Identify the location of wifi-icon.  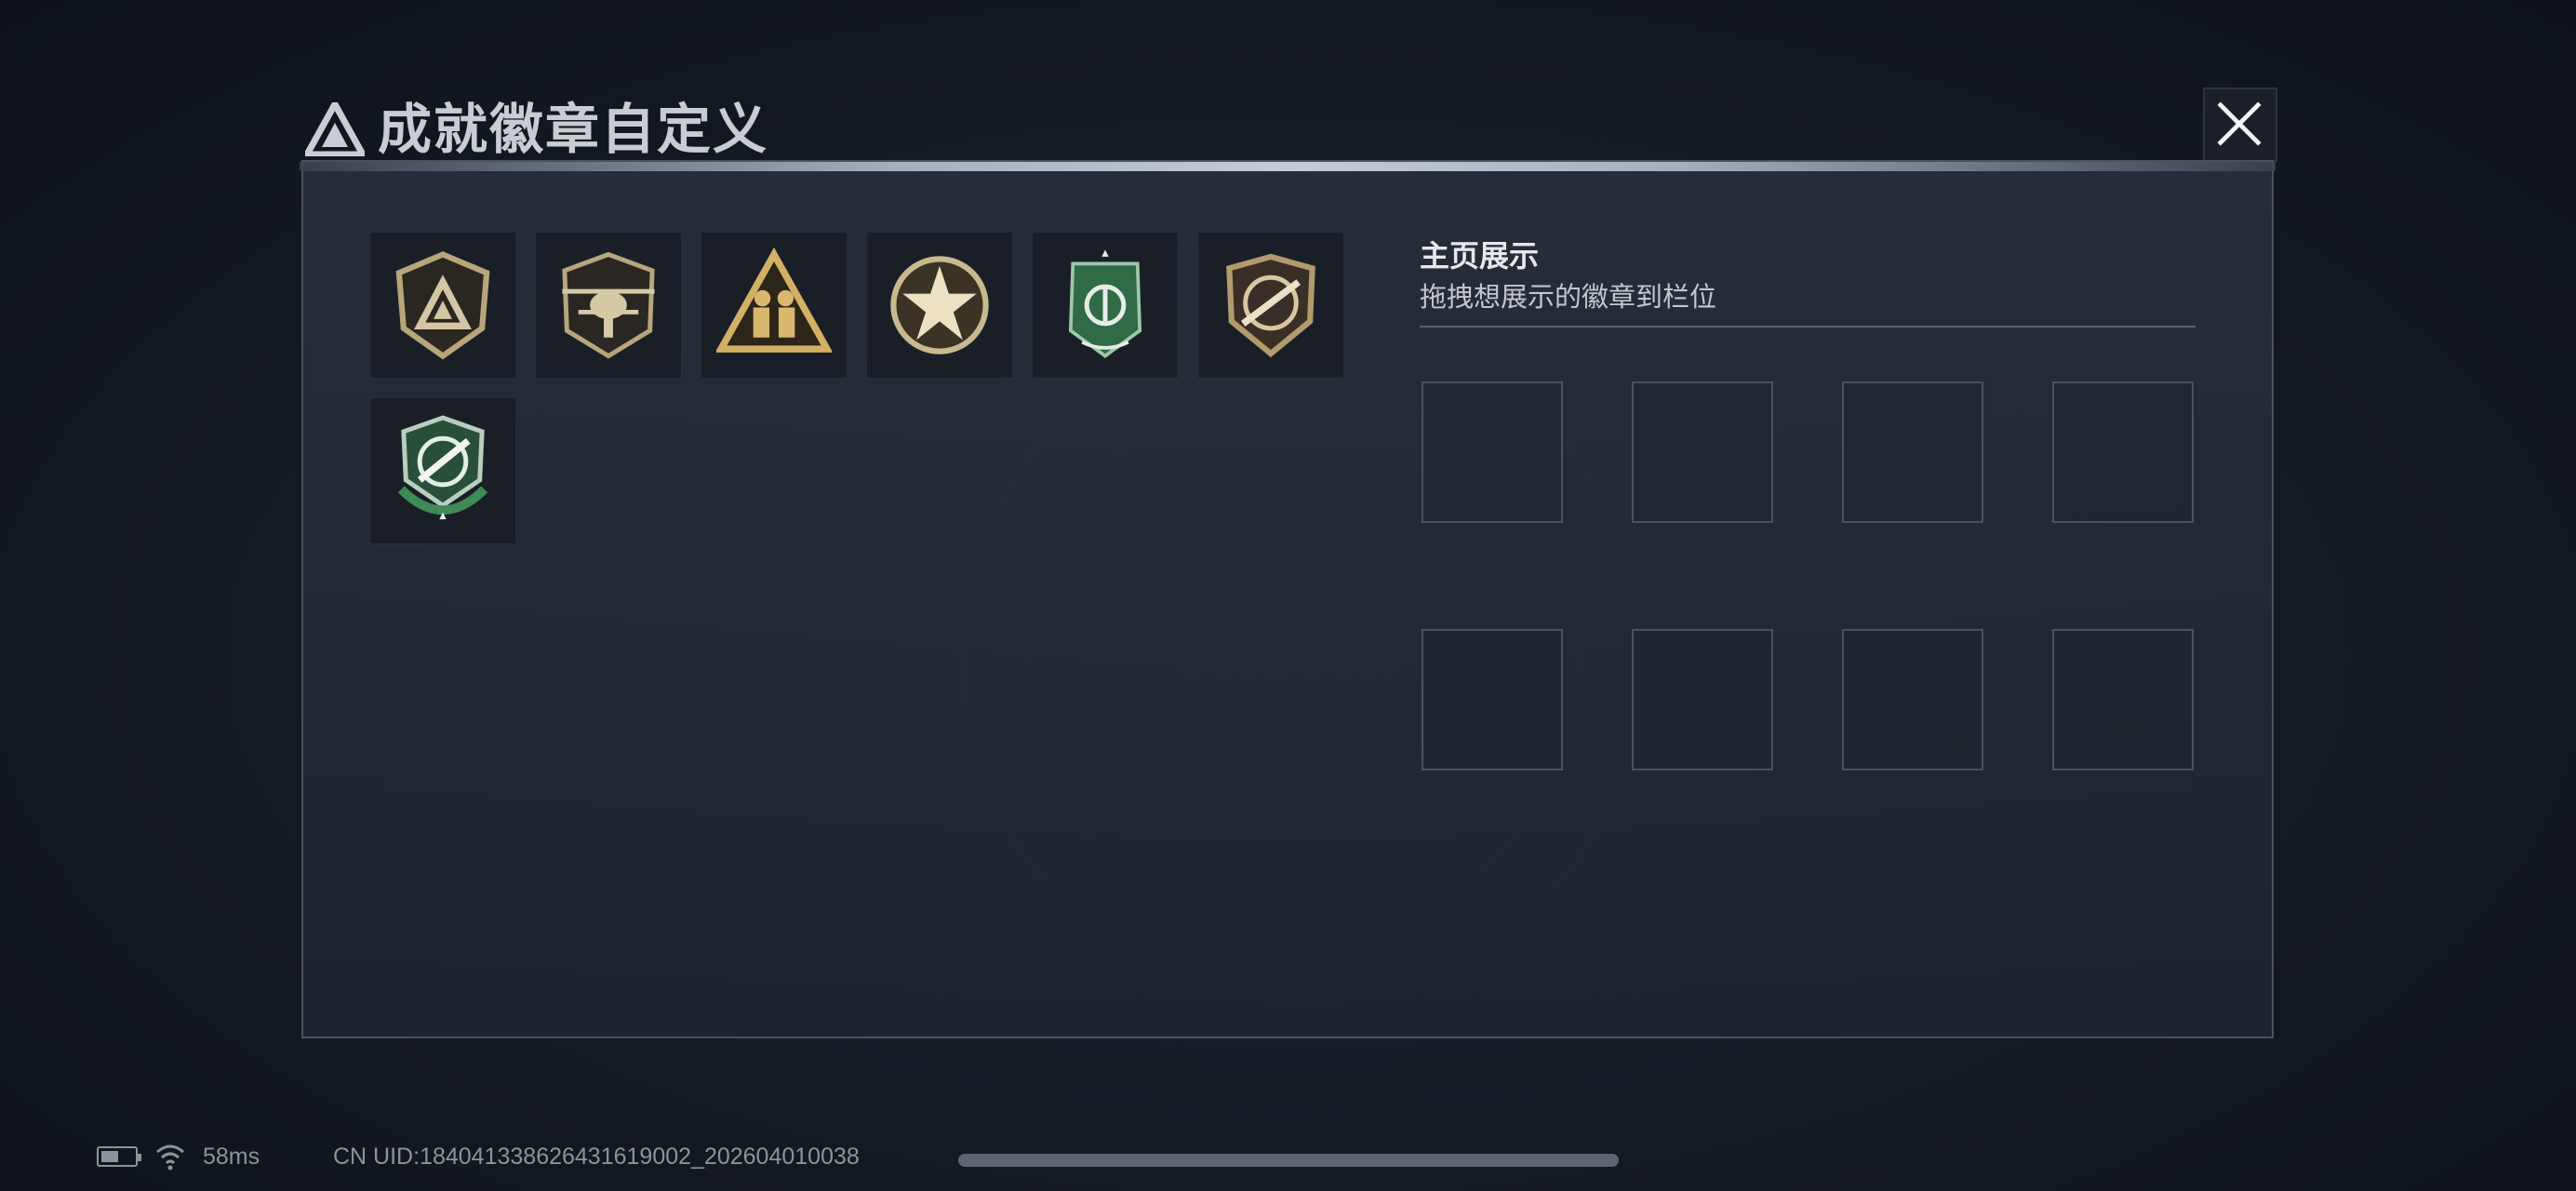
(170, 1157).